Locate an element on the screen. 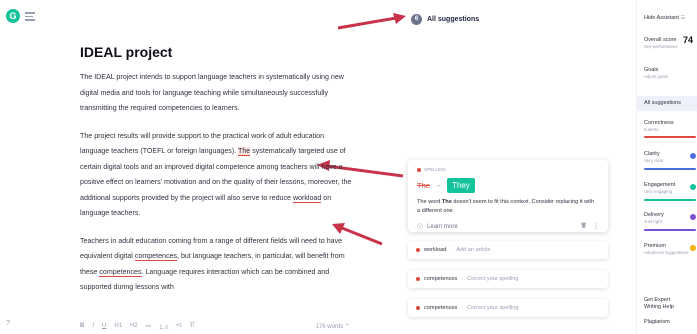  plagiarism-button: Plagiarism is located at coordinates (657, 322).